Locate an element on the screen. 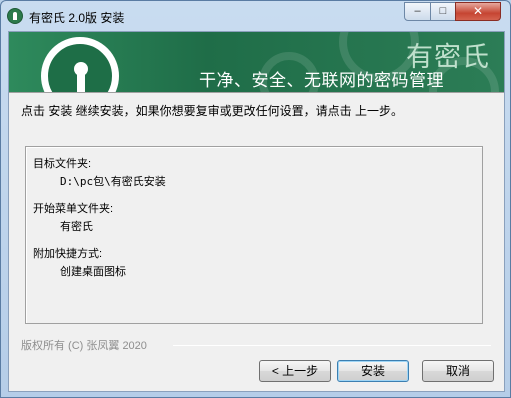  maximize-icon: □ is located at coordinates (443, 11).